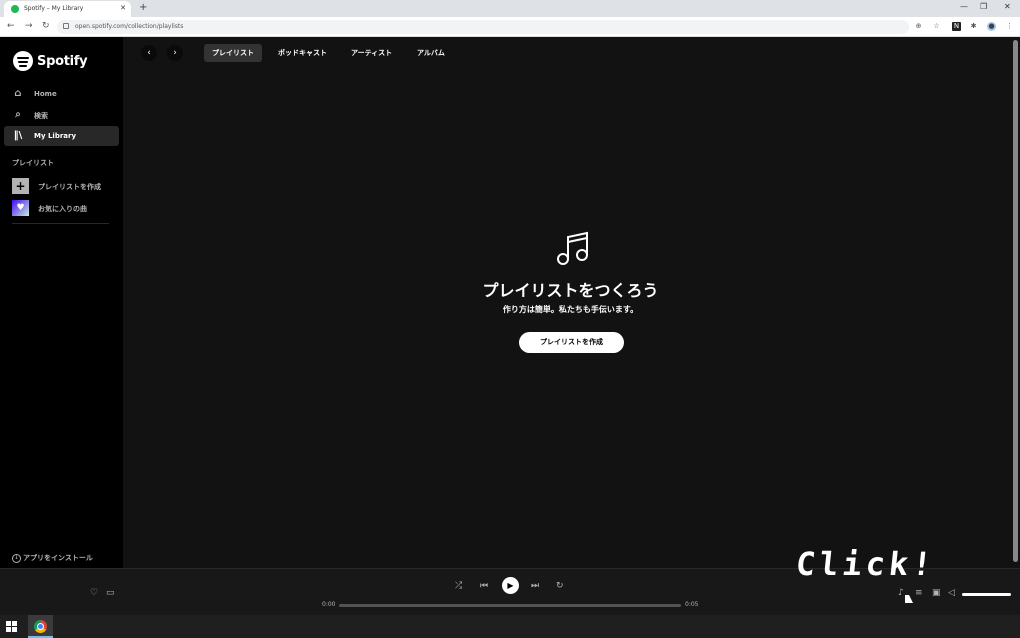 The height and width of the screenshot is (638, 1020). What do you see at coordinates (233, 53) in the screenshot?
I see `tab-playlists: プレイリスト` at bounding box center [233, 53].